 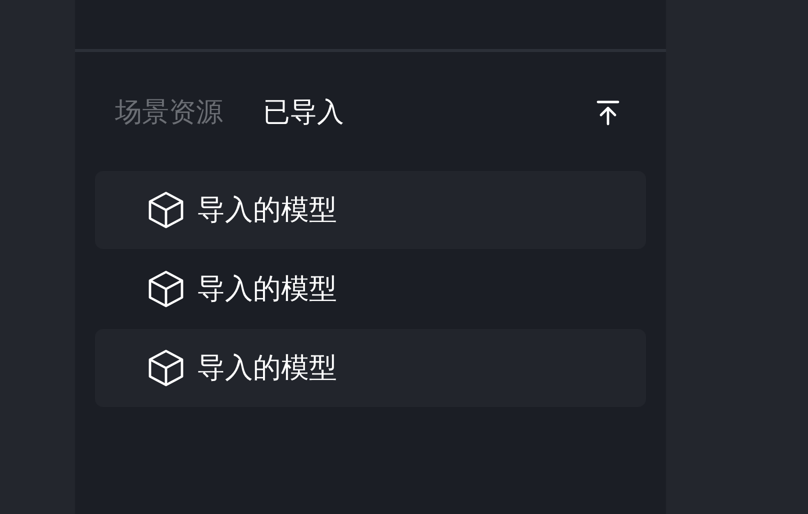 What do you see at coordinates (303, 113) in the screenshot?
I see `tab: 已导入` at bounding box center [303, 113].